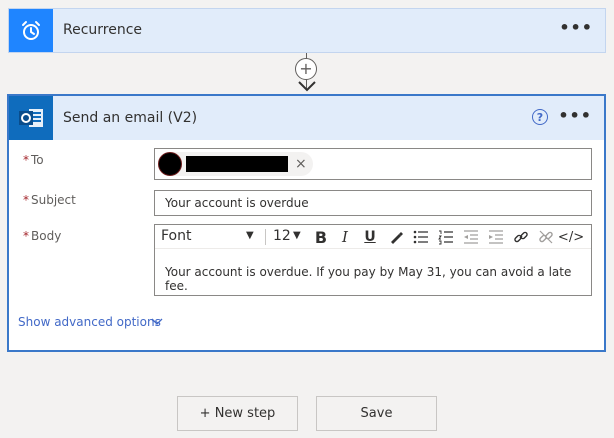  Describe the element at coordinates (540, 117) in the screenshot. I see `help-icon: ?` at that location.